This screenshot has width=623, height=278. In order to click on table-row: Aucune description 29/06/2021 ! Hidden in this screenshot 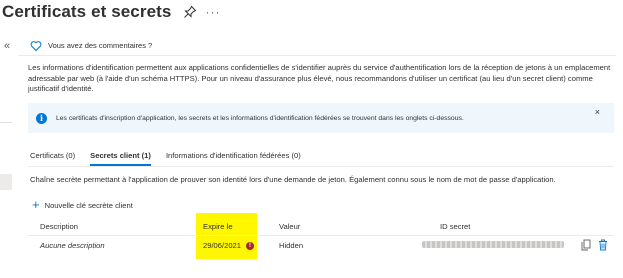, I will do `click(321, 246)`.